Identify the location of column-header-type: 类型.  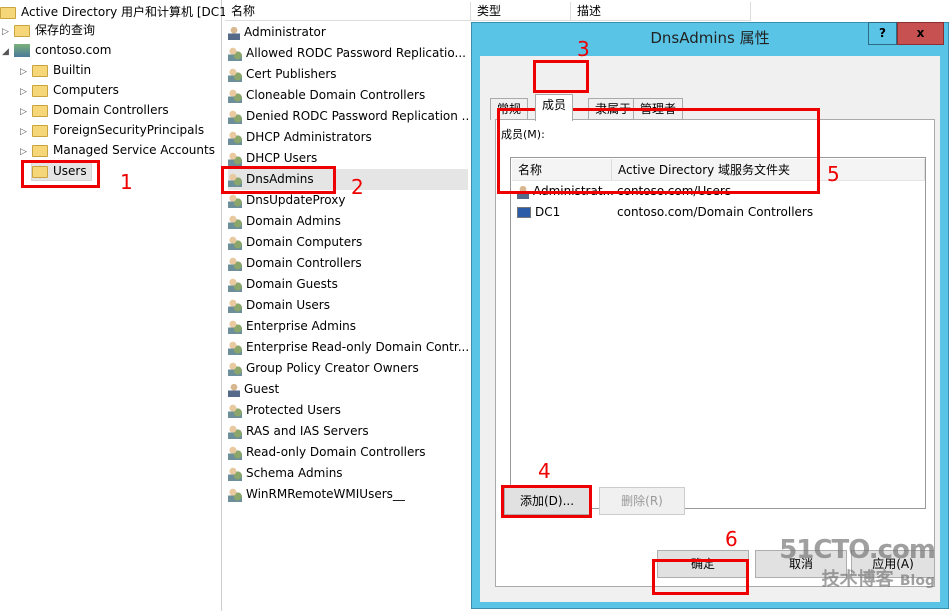
(521, 11).